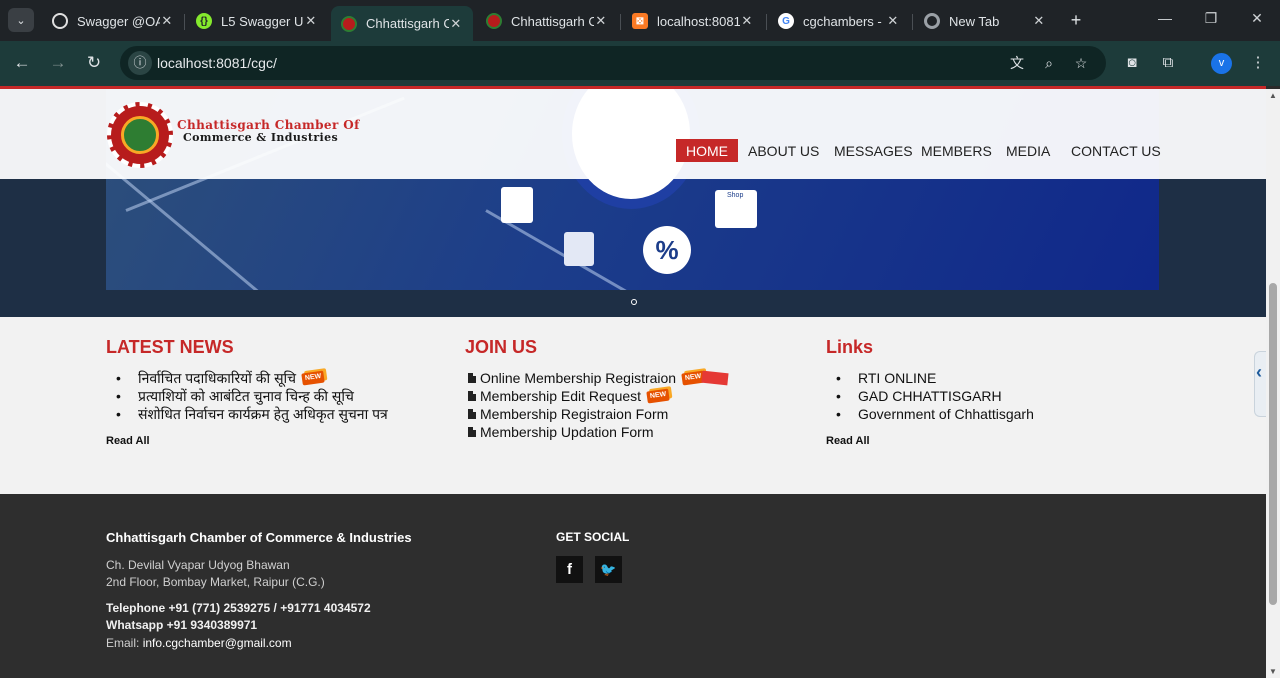 The width and height of the screenshot is (1280, 678). What do you see at coordinates (1168, 63) in the screenshot?
I see `extensions-puzzle-icon: ⧉` at bounding box center [1168, 63].